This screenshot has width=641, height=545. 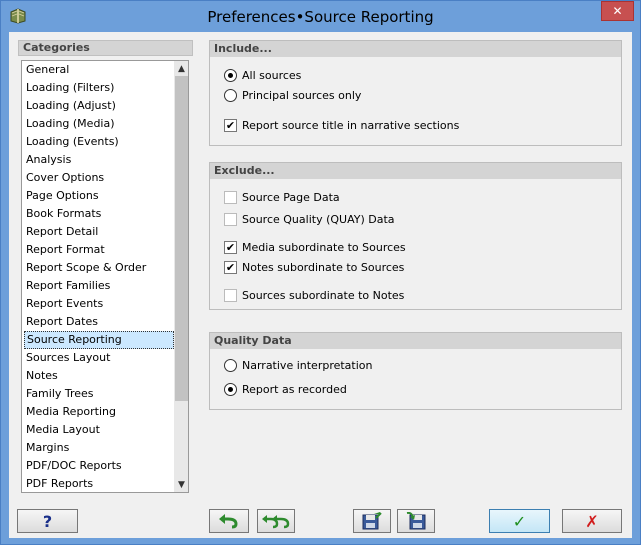 What do you see at coordinates (230, 295) in the screenshot?
I see `sources-subordinate-checkbox` at bounding box center [230, 295].